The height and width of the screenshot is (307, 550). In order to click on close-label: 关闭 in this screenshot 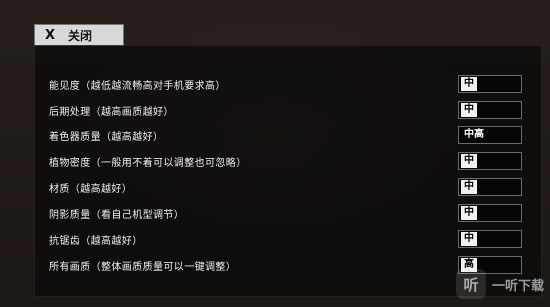, I will do `click(80, 35)`.